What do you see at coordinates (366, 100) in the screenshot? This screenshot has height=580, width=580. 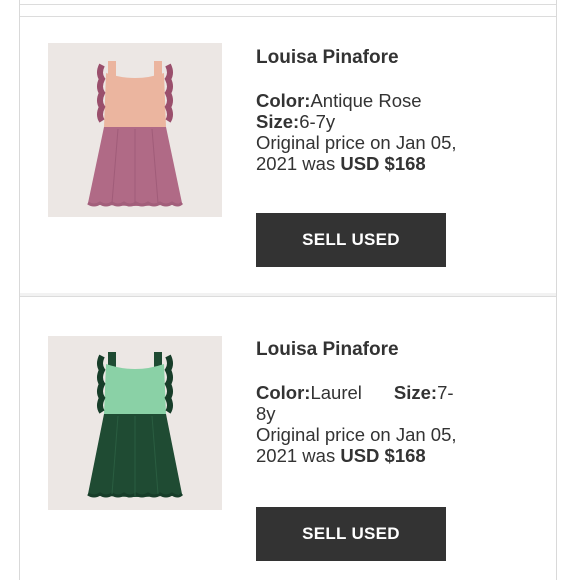 I see `color-value: Antique Rose` at bounding box center [366, 100].